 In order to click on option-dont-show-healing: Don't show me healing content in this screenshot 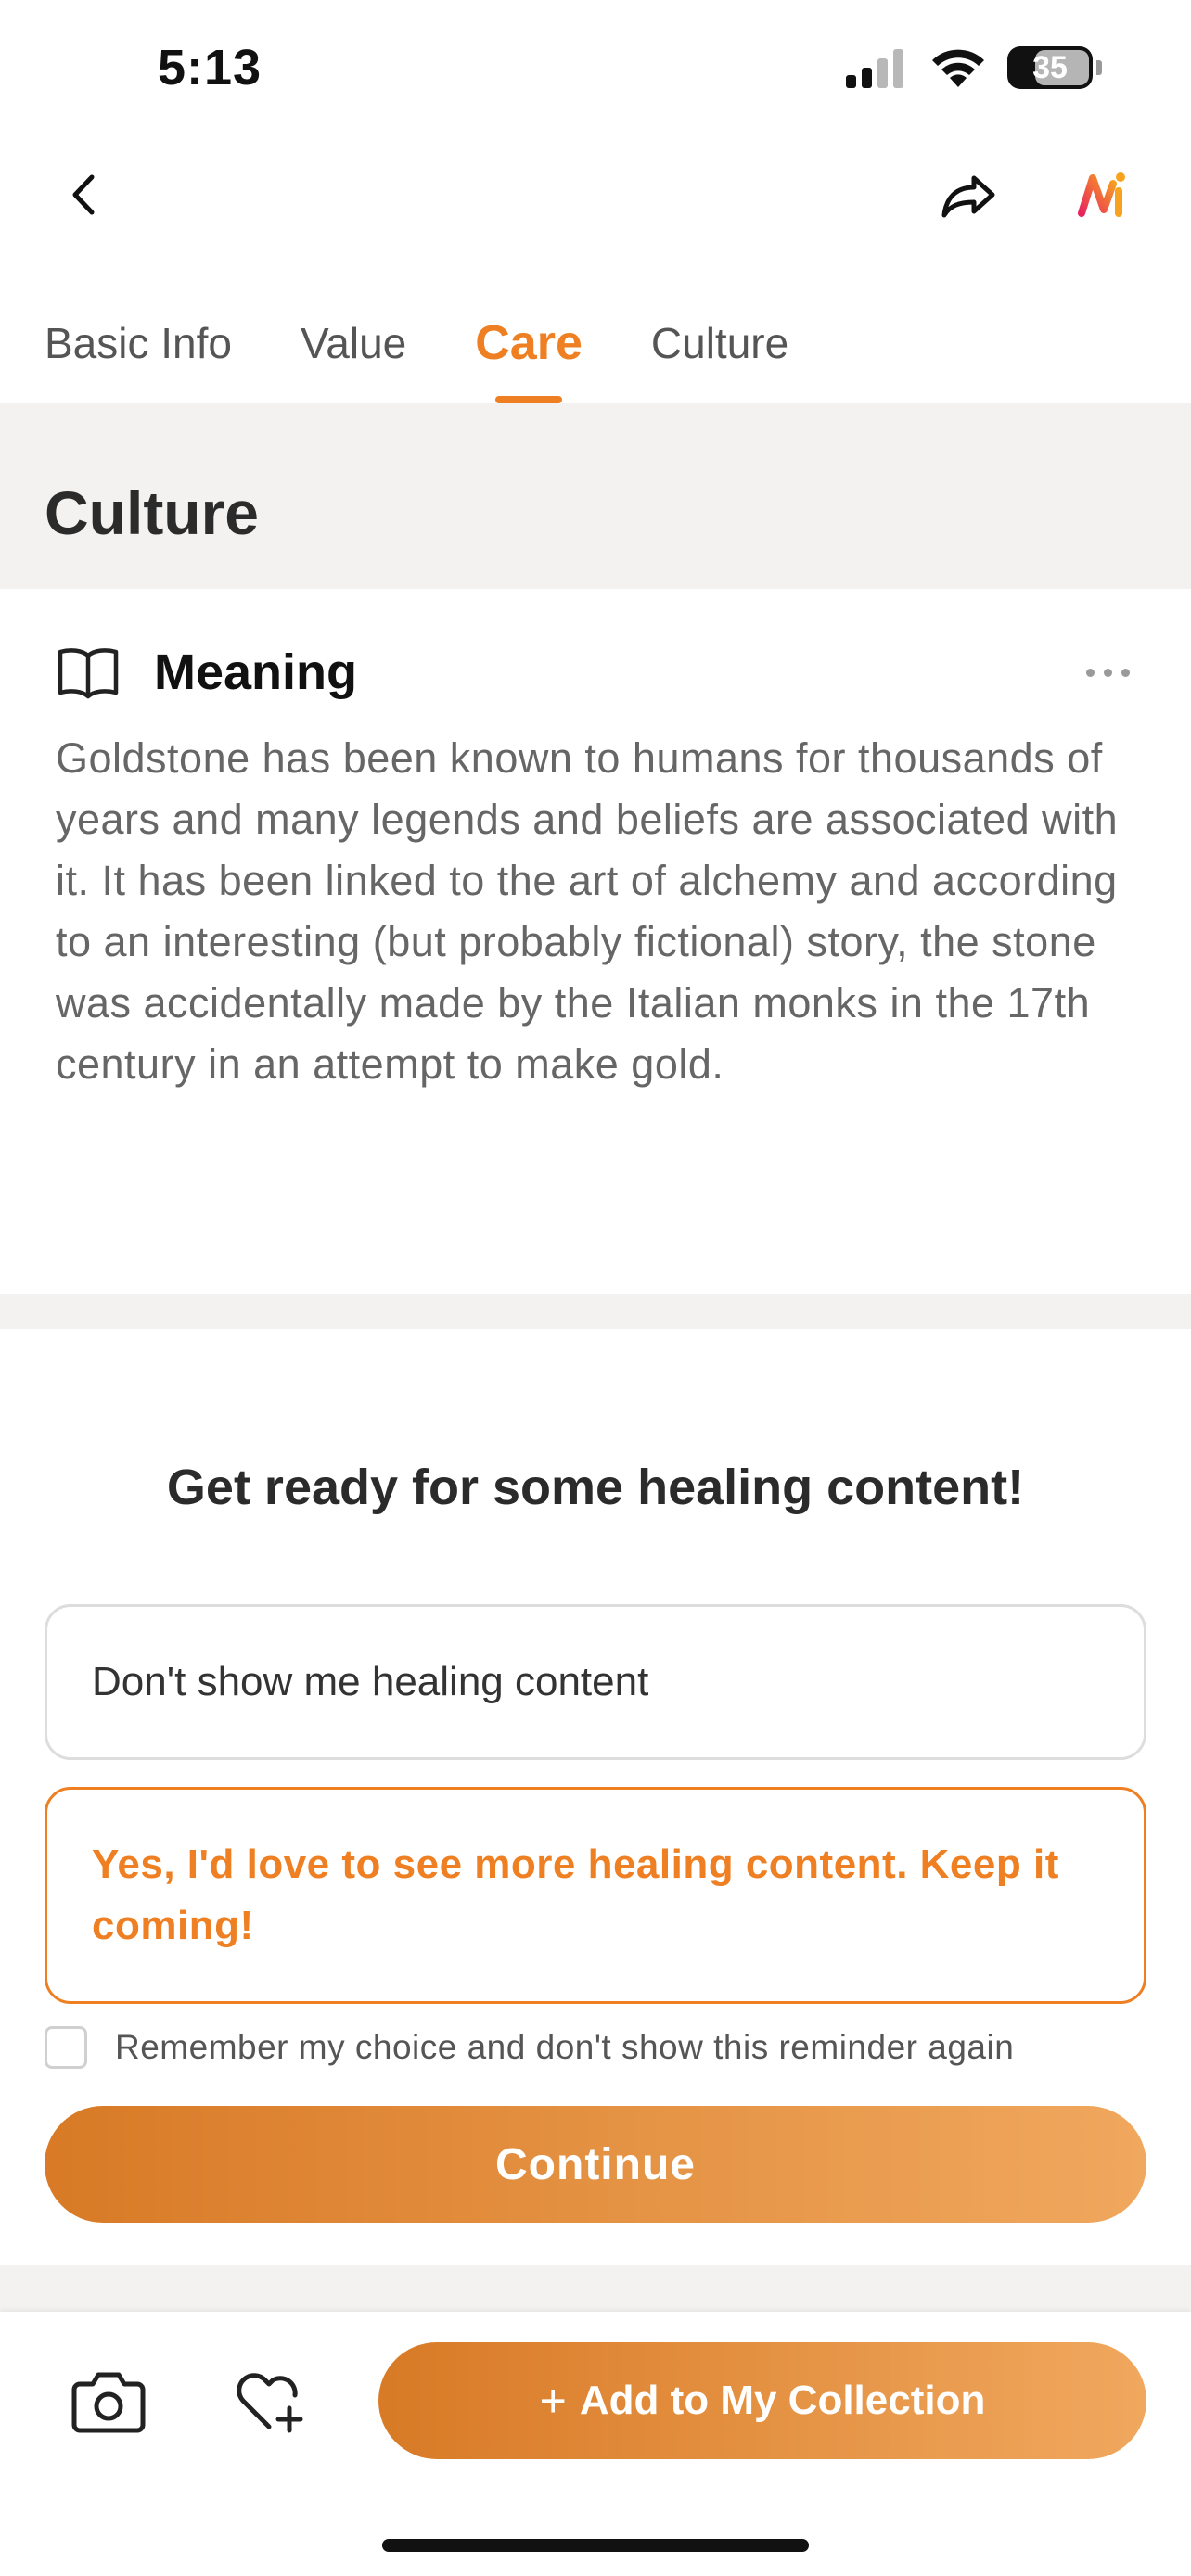, I will do `click(595, 1682)`.